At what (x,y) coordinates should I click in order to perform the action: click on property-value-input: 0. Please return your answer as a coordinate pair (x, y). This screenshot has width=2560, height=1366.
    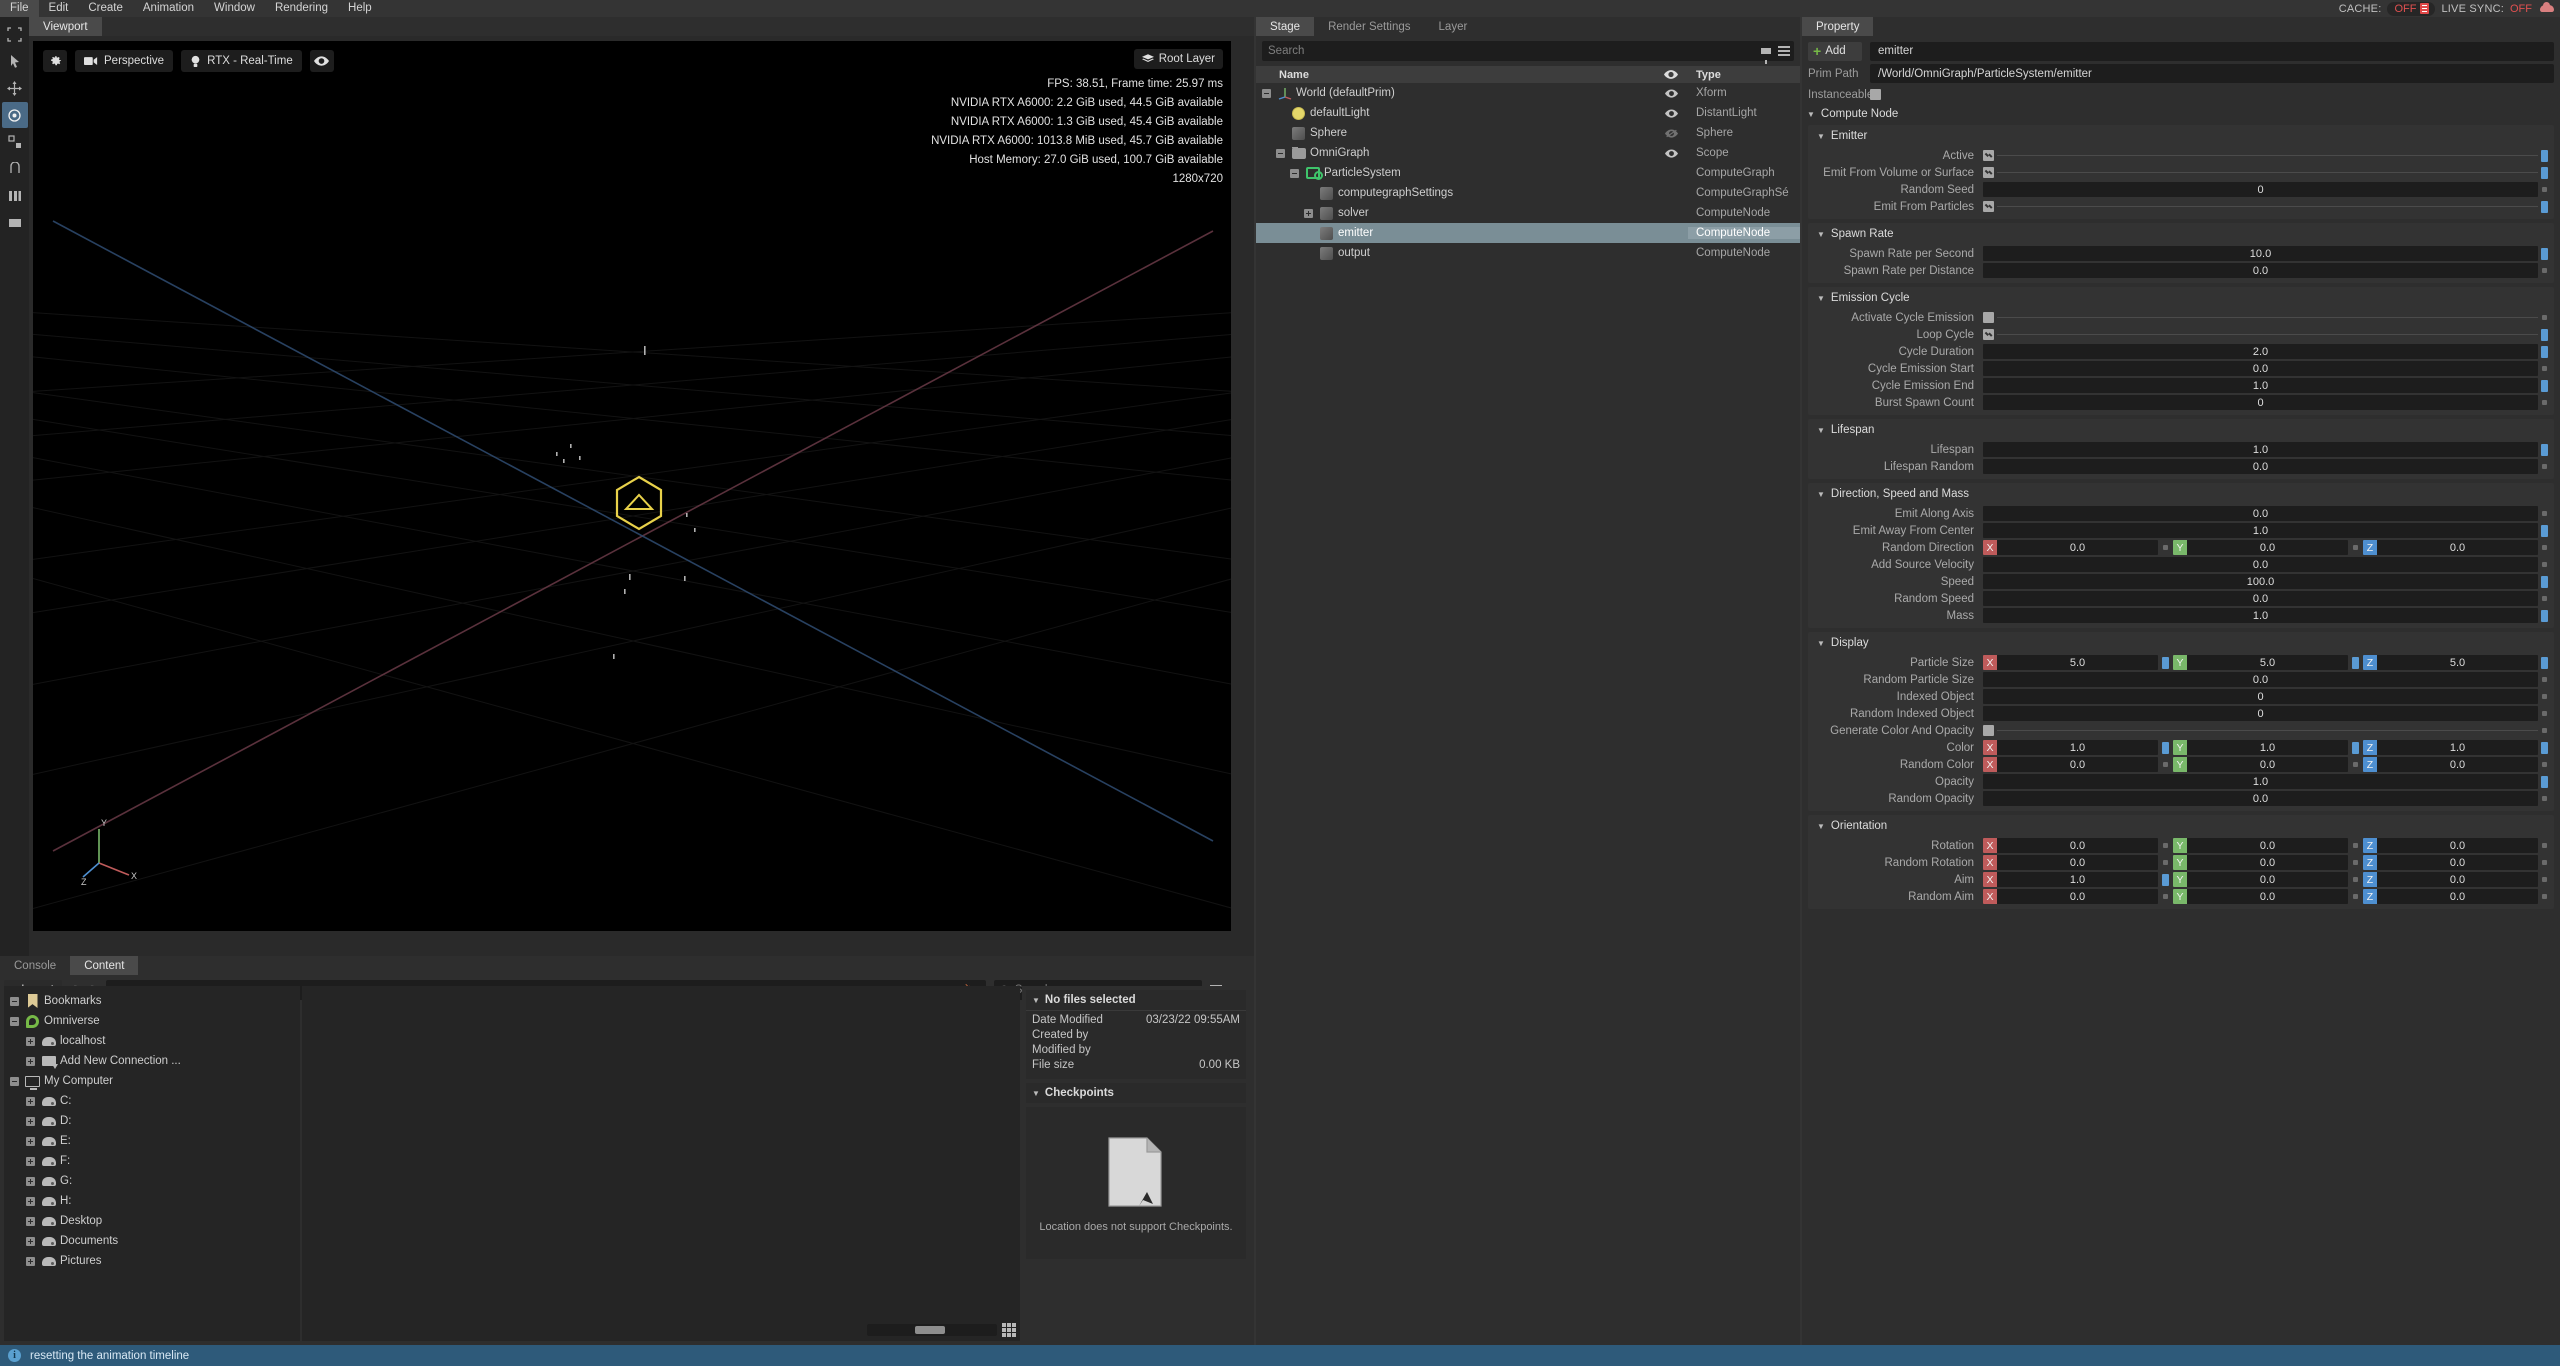
    Looking at the image, I should click on (2260, 402).